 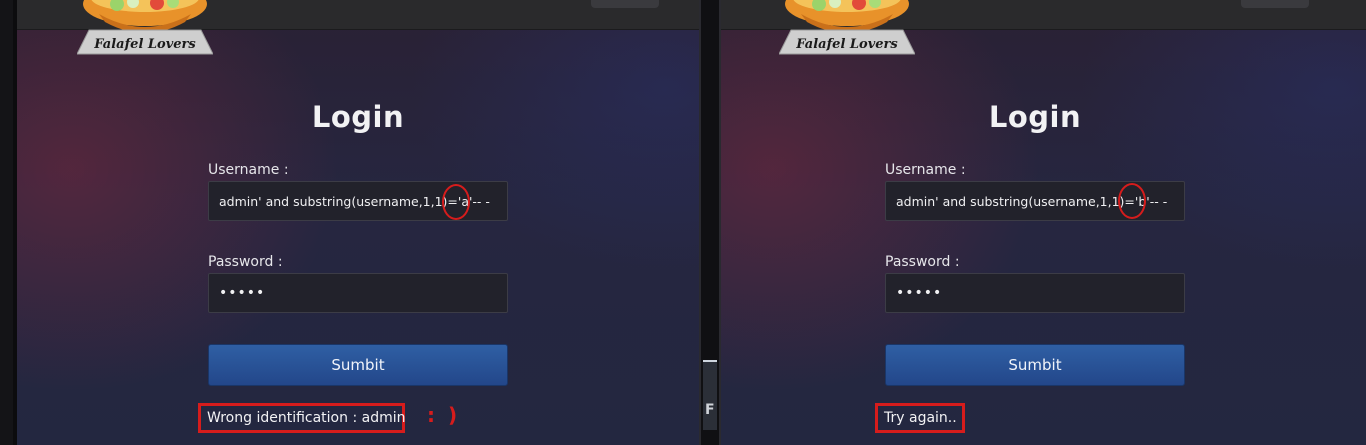 I want to click on smiley-annotation: : ), so click(x=444, y=415).